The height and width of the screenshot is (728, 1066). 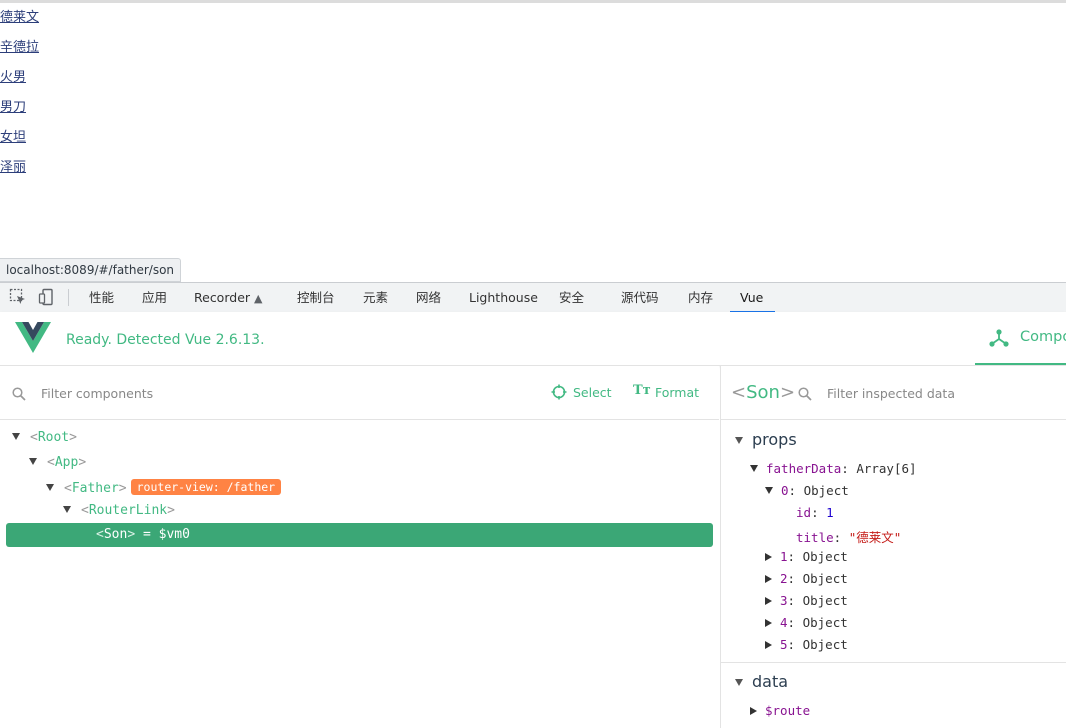 What do you see at coordinates (13, 75) in the screenshot?
I see `hero-link-3: 火男` at bounding box center [13, 75].